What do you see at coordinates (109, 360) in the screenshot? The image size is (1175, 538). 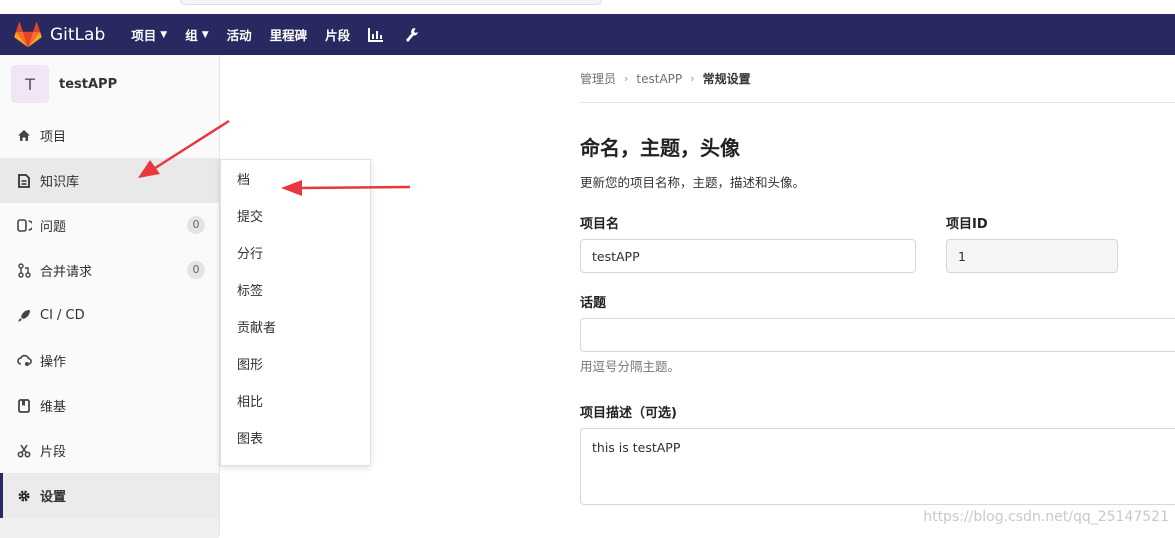 I see `sidebar-item-operations: 操作` at bounding box center [109, 360].